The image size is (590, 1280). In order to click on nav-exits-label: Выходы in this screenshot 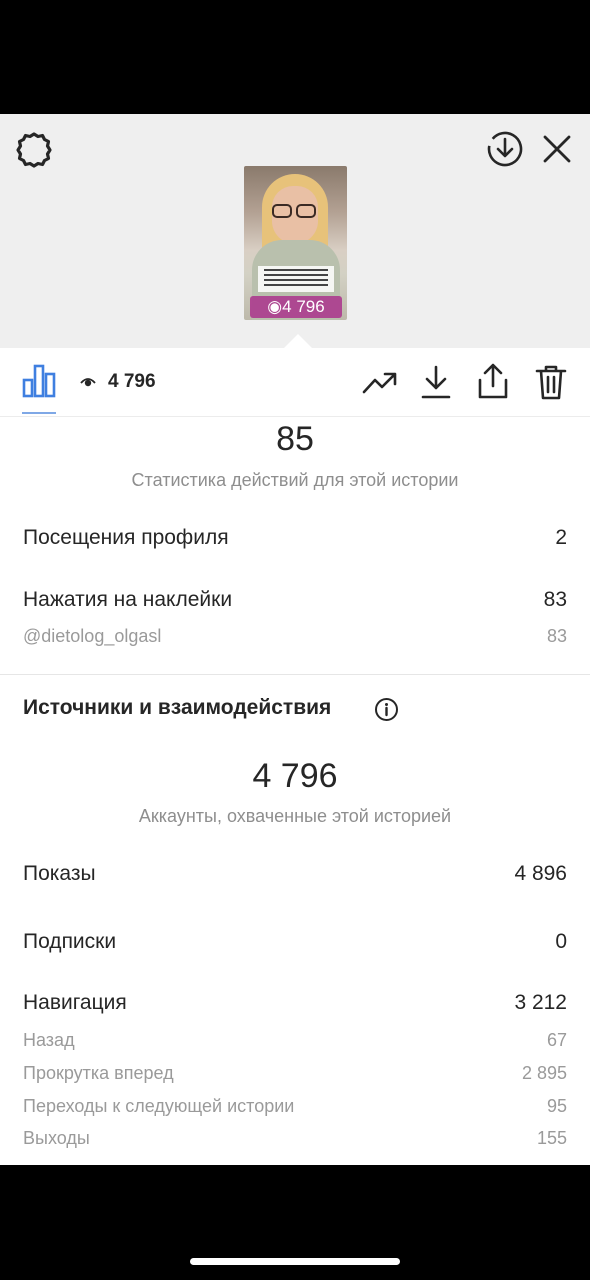, I will do `click(56, 1138)`.